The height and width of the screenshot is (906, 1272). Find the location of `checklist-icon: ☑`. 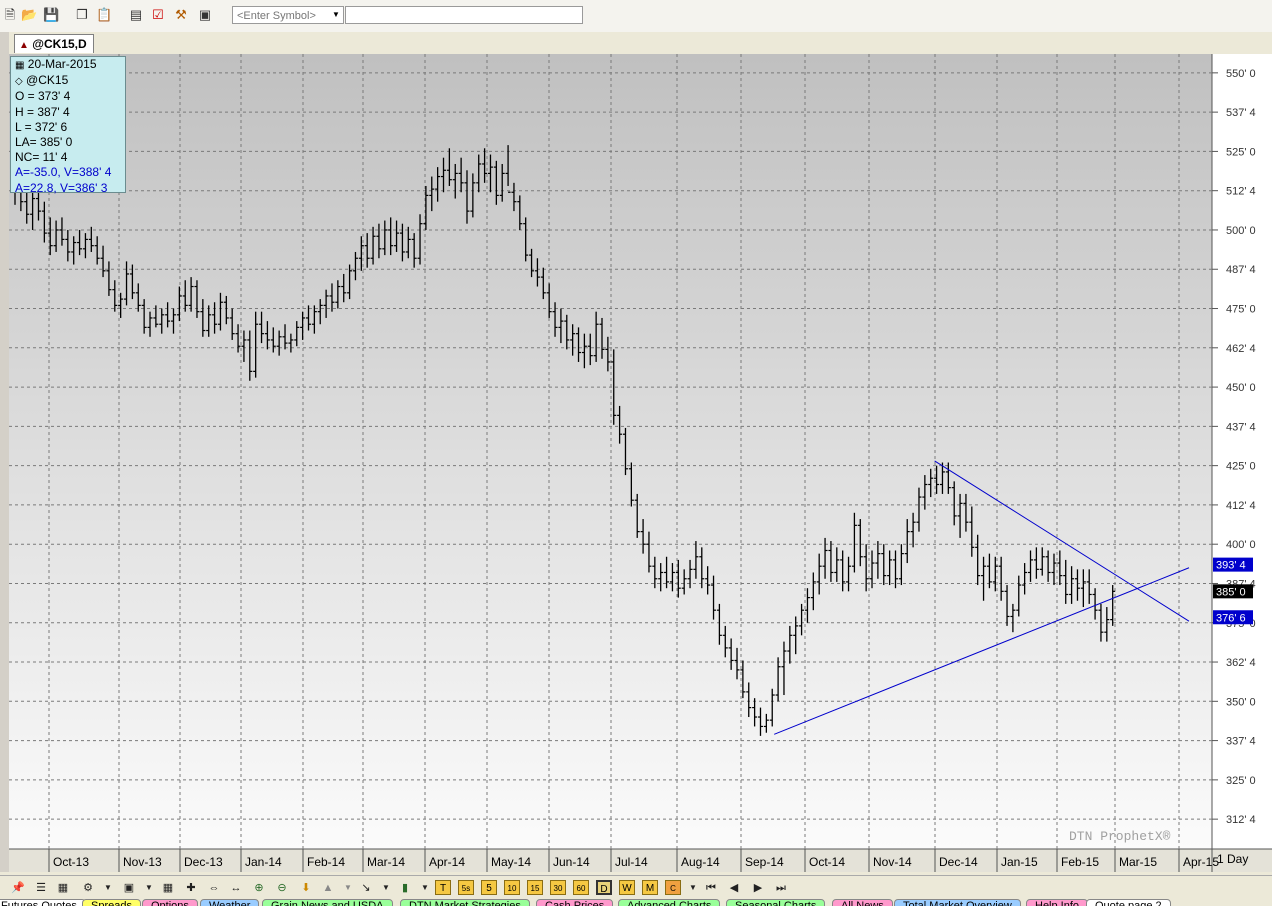

checklist-icon: ☑ is located at coordinates (158, 15).